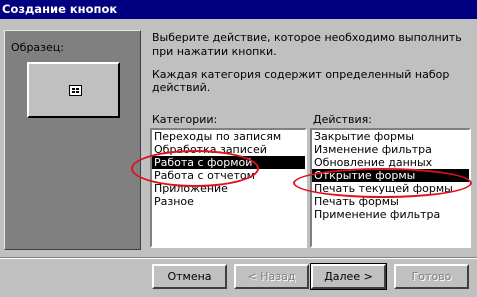 This screenshot has height=297, width=477. I want to click on window-title: Создание кнопок, so click(60, 9).